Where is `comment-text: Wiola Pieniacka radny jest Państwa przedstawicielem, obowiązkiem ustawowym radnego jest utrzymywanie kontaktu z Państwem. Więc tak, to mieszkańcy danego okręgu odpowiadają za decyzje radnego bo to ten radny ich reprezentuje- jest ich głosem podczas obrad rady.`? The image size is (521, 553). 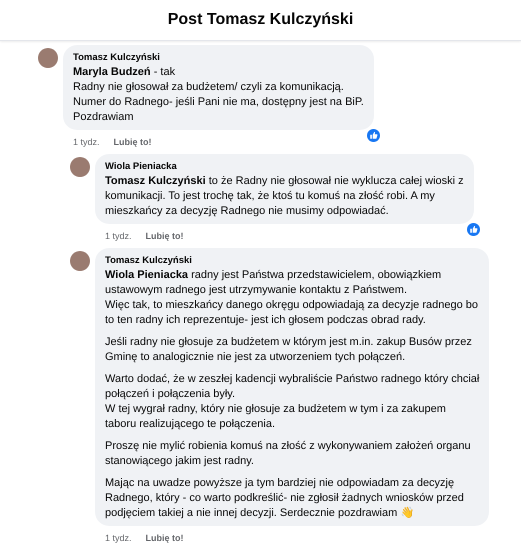
comment-text: Wiola Pieniacka radny jest Państwa przedstawicielem, obowiązkiem ustawowym radnego jest utrzymywanie kontaktu z Państwem. Więc tak, to mieszkańcy danego okręgu odpowiadają za decyzje radnego bo to ten radny ich reprezentuje- jest ich głosem podczas obrad rady. is located at coordinates (292, 298).